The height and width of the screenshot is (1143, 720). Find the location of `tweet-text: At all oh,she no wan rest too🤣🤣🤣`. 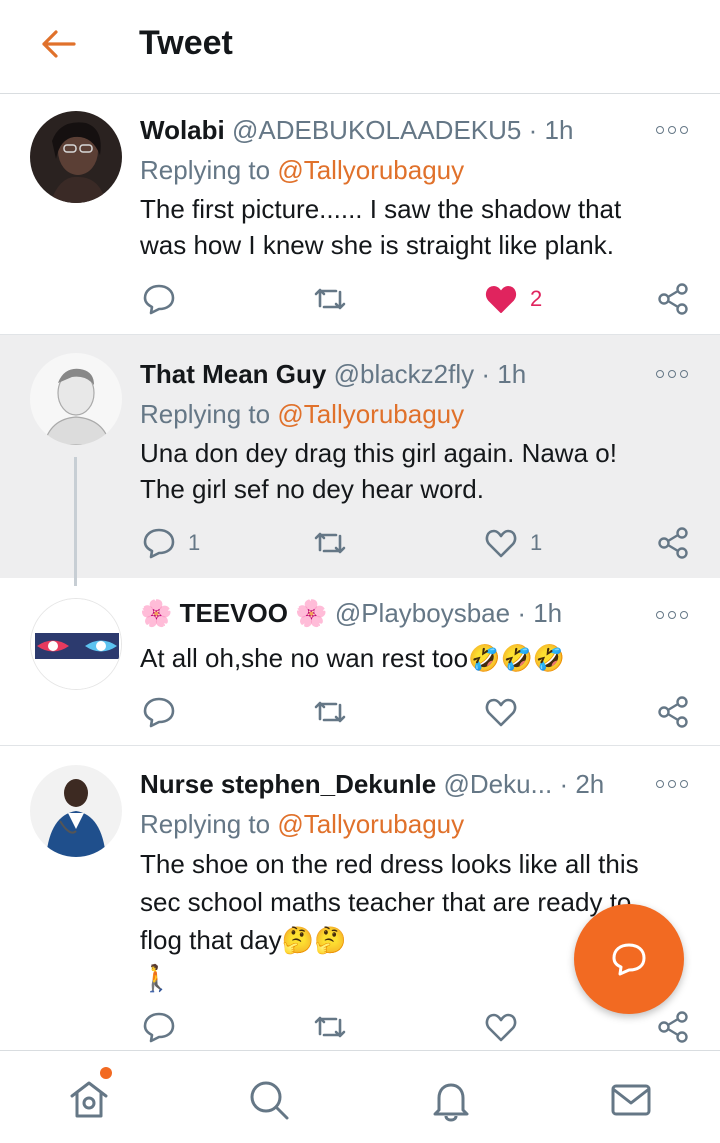

tweet-text: At all oh,she no wan rest too🤣🤣🤣 is located at coordinates (420, 658).